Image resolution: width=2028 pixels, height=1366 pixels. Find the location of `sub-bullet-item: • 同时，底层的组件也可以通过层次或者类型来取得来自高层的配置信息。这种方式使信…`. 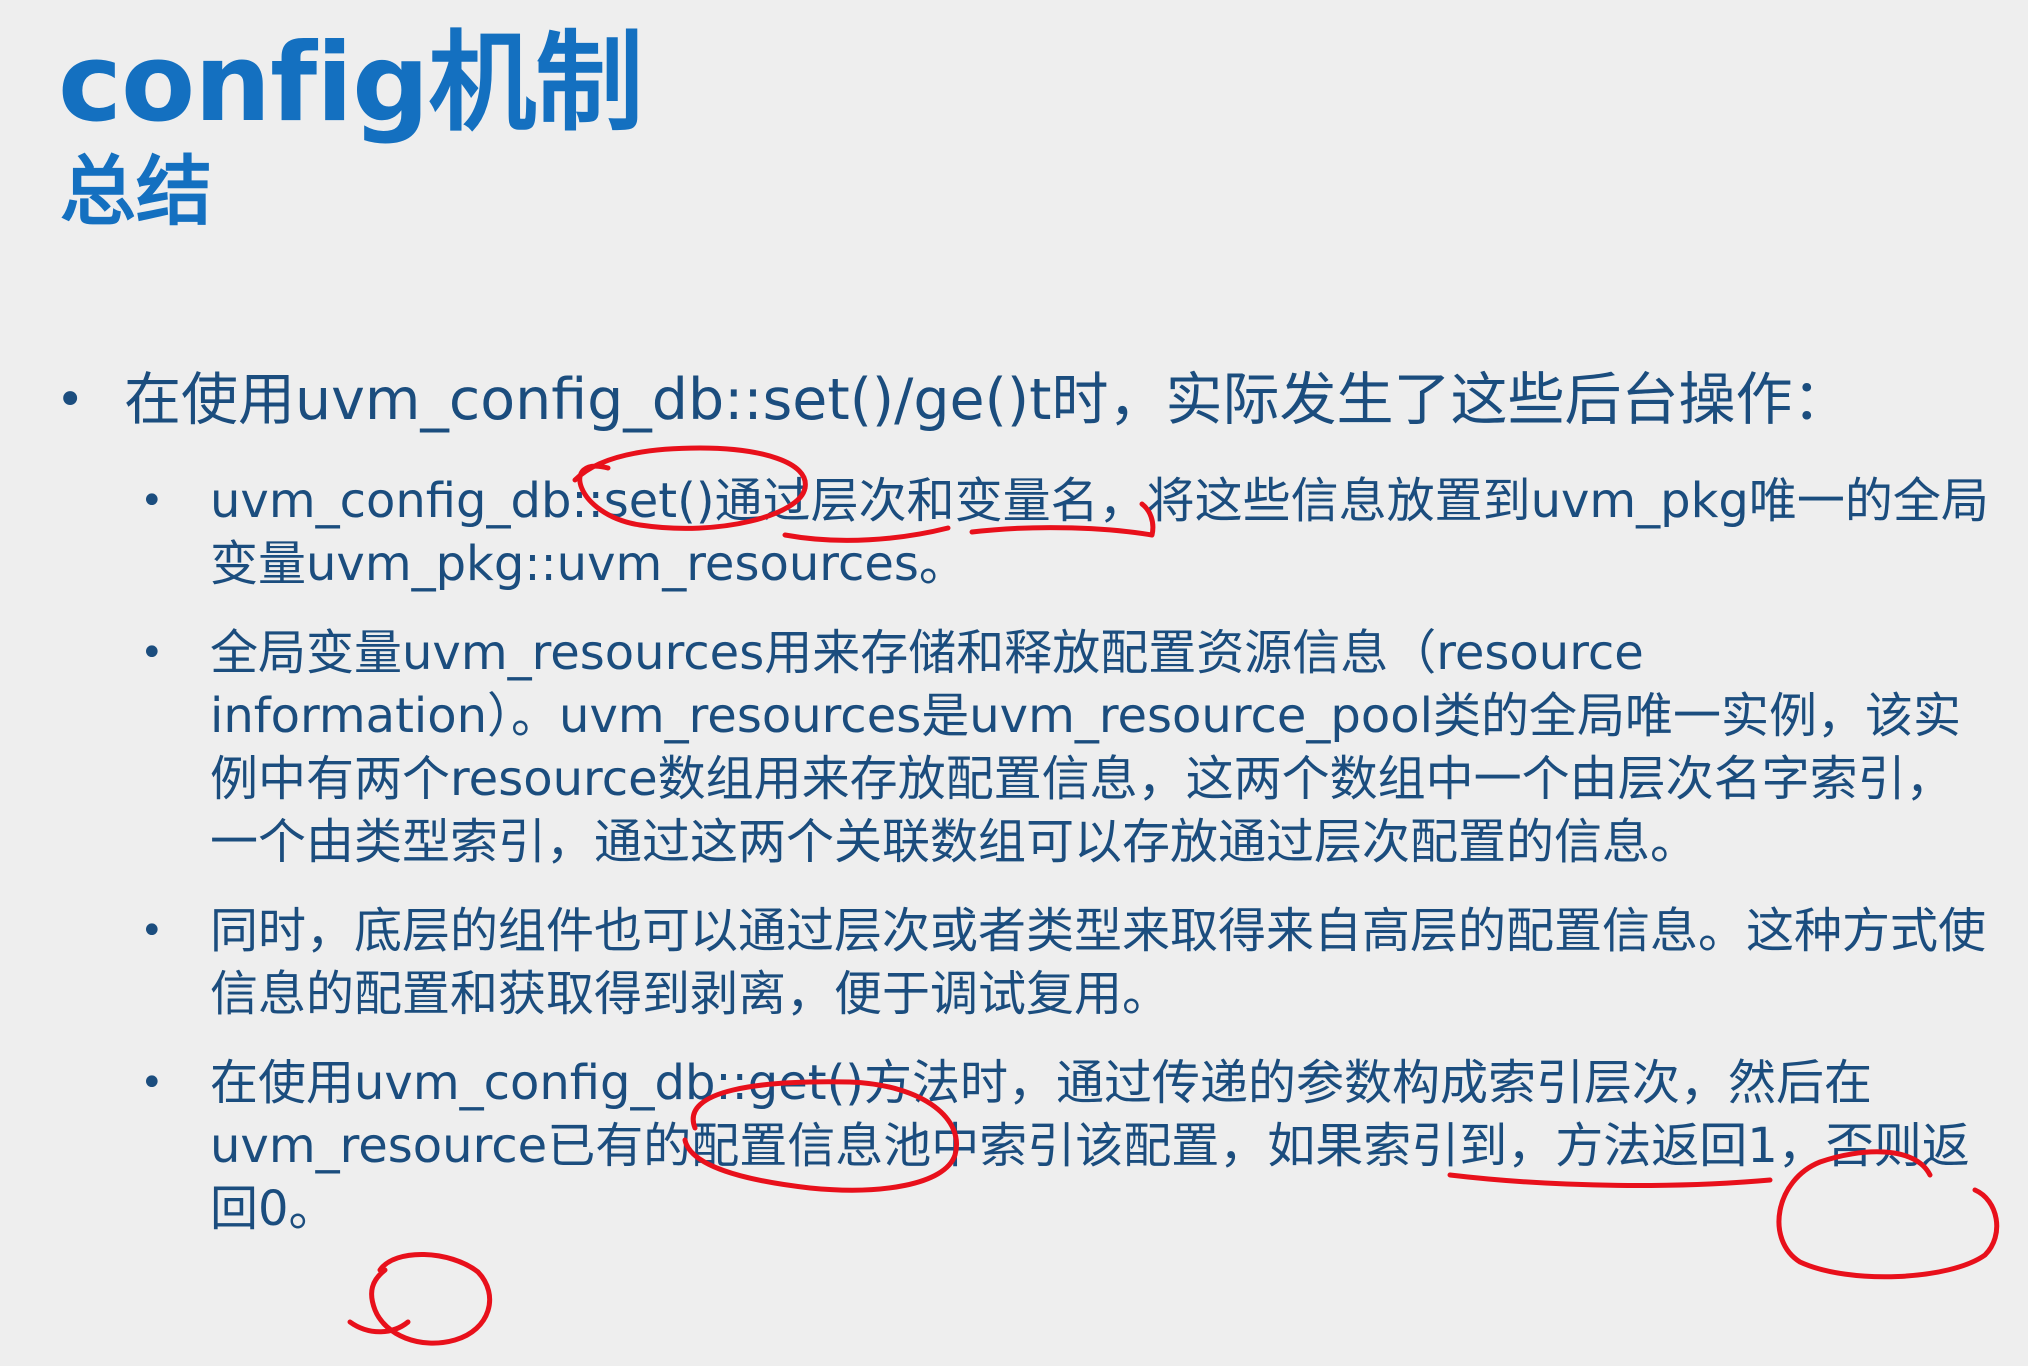

sub-bullet-item: • 同时，底层的组件也可以通过层次或者类型来取得来自高层的配置信息。这种方式使信… is located at coordinates (1067, 963).